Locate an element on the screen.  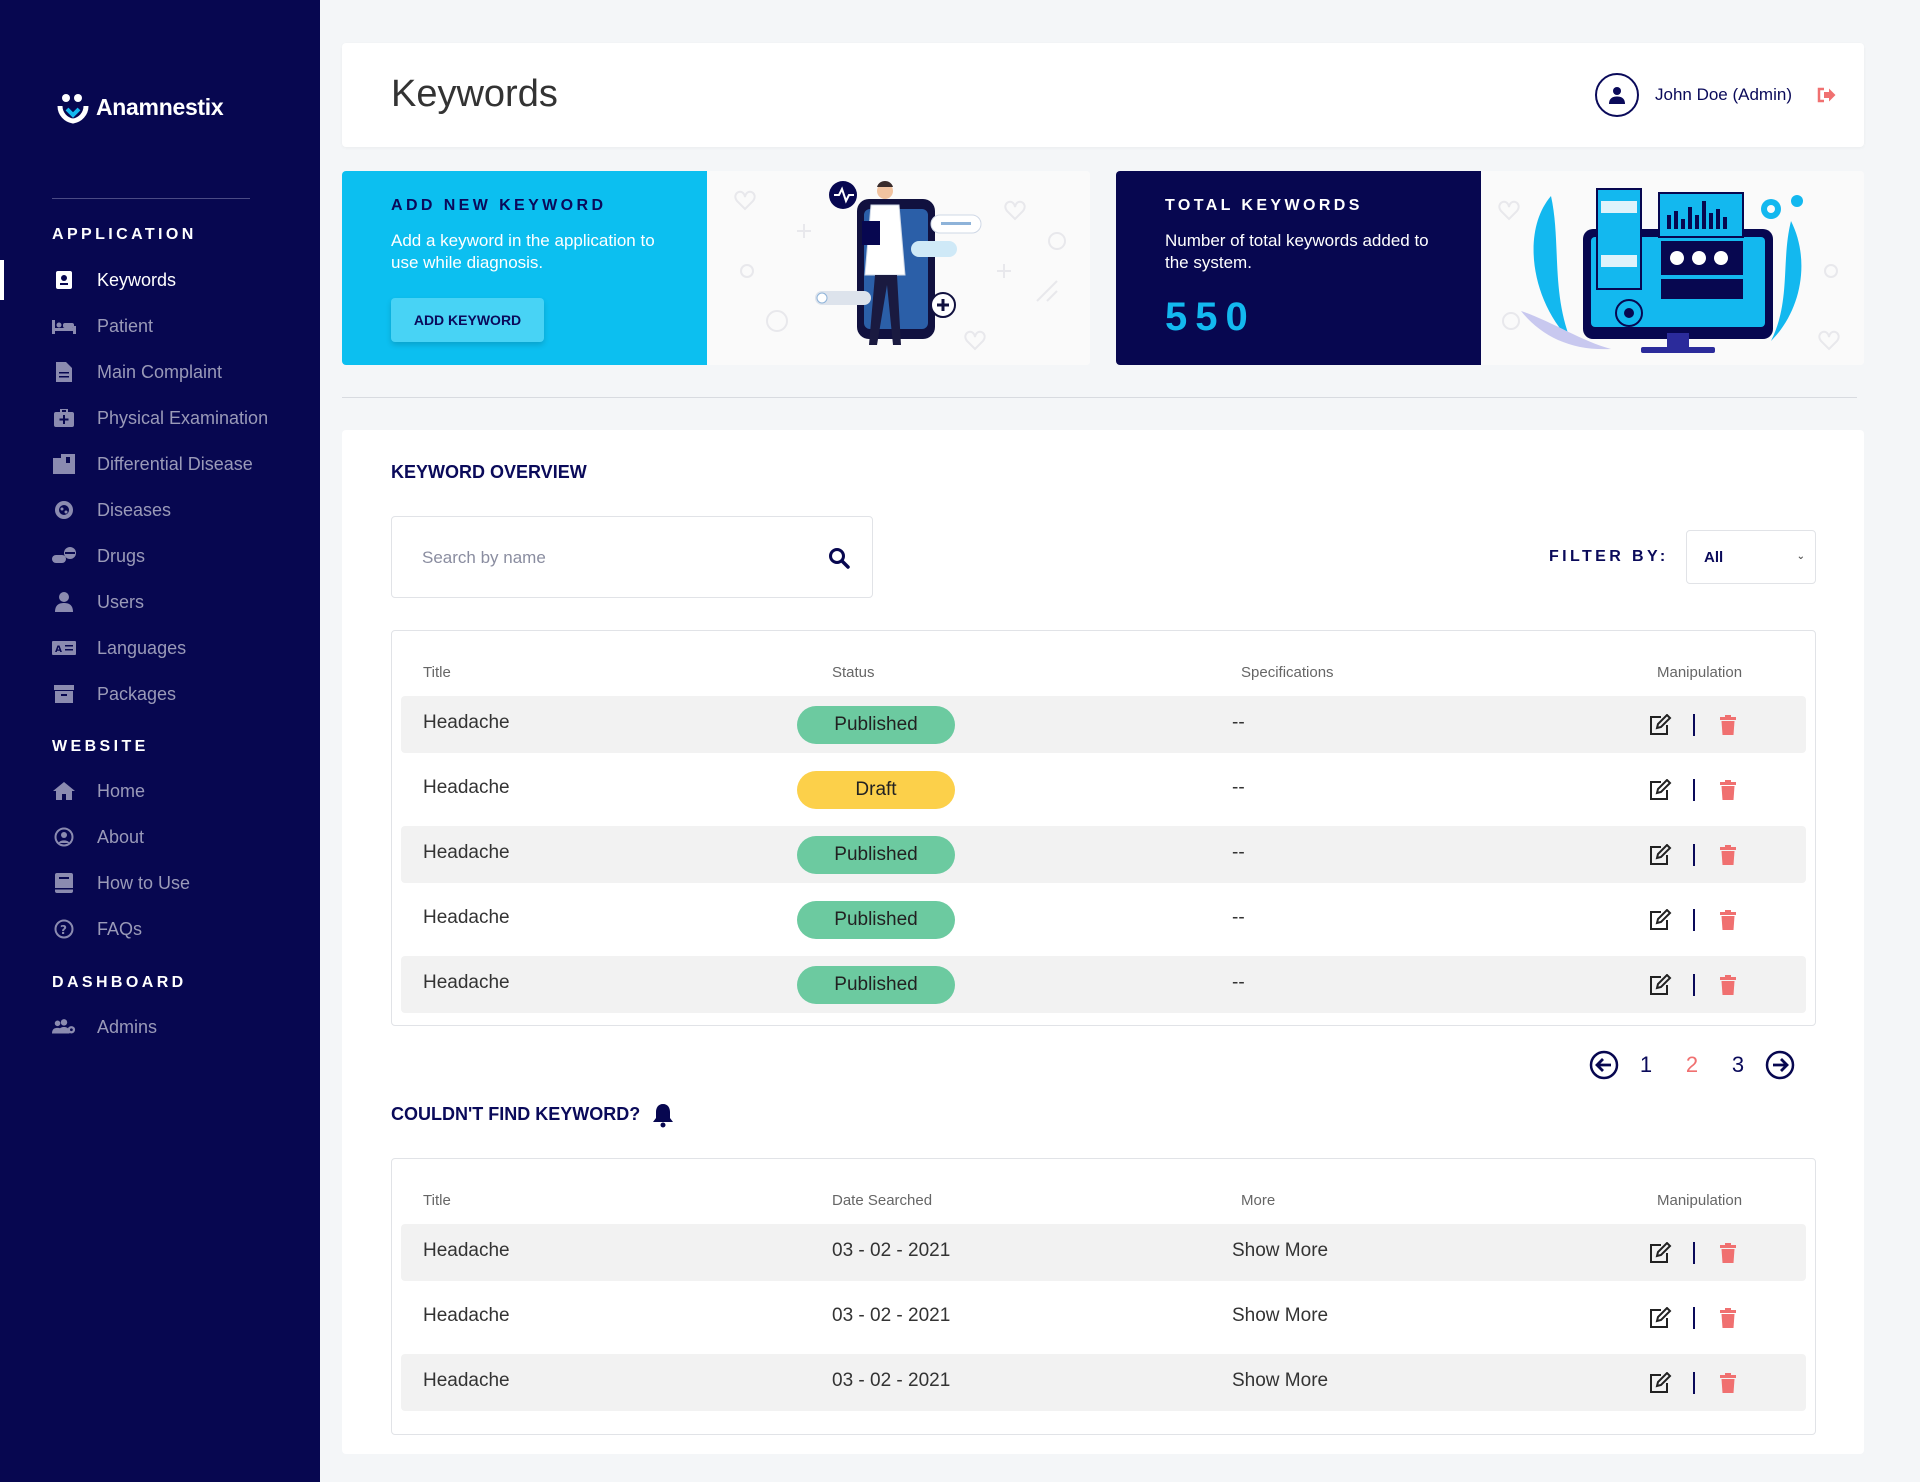
column-header-title: Title is located at coordinates (437, 672).